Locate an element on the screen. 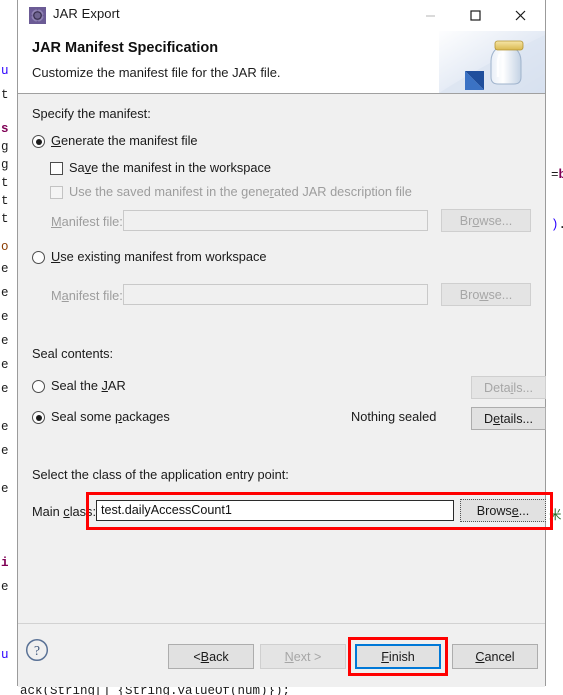  radio-seal-jar is located at coordinates (38, 386).